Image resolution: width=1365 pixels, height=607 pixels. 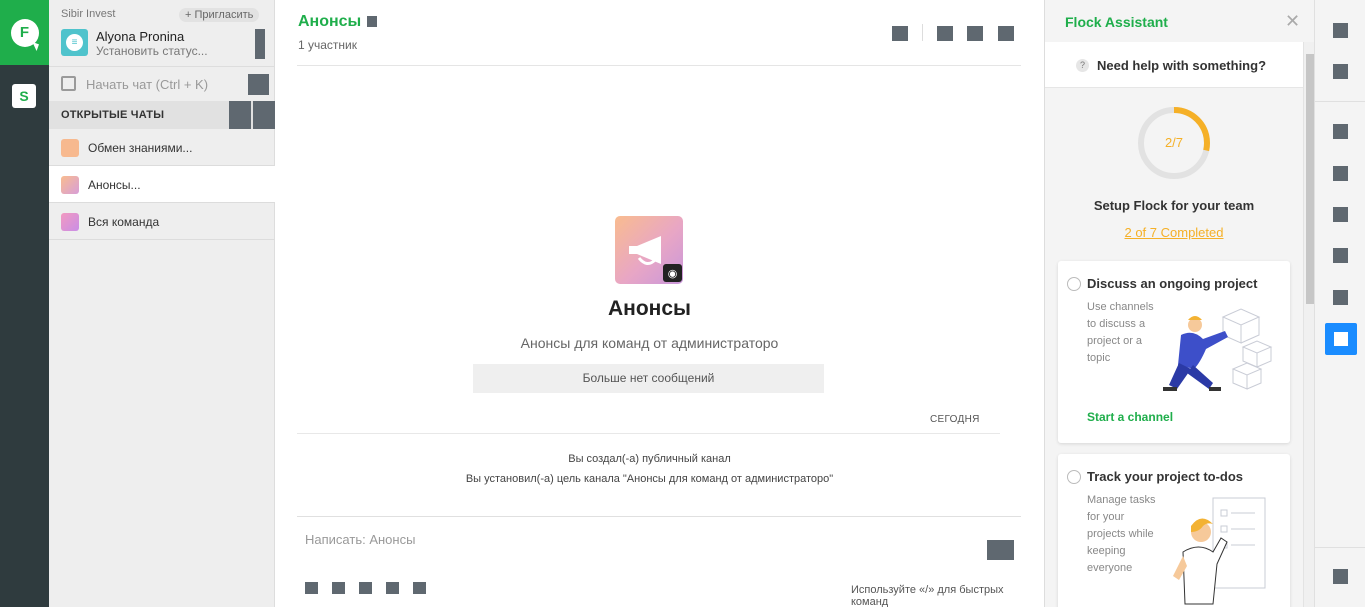 What do you see at coordinates (1082, 65) in the screenshot?
I see `help-icon: ?` at bounding box center [1082, 65].